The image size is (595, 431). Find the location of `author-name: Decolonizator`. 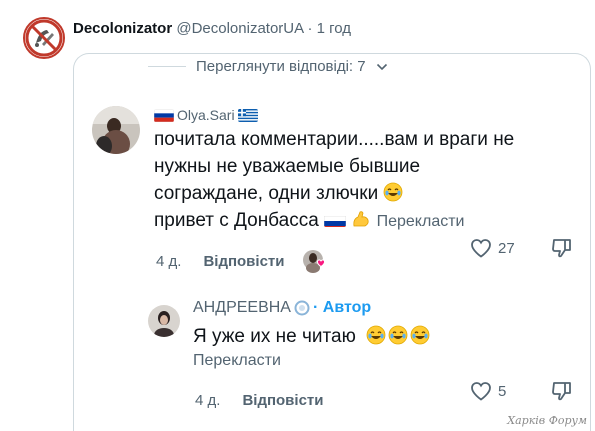

author-name: Decolonizator is located at coordinates (122, 28).